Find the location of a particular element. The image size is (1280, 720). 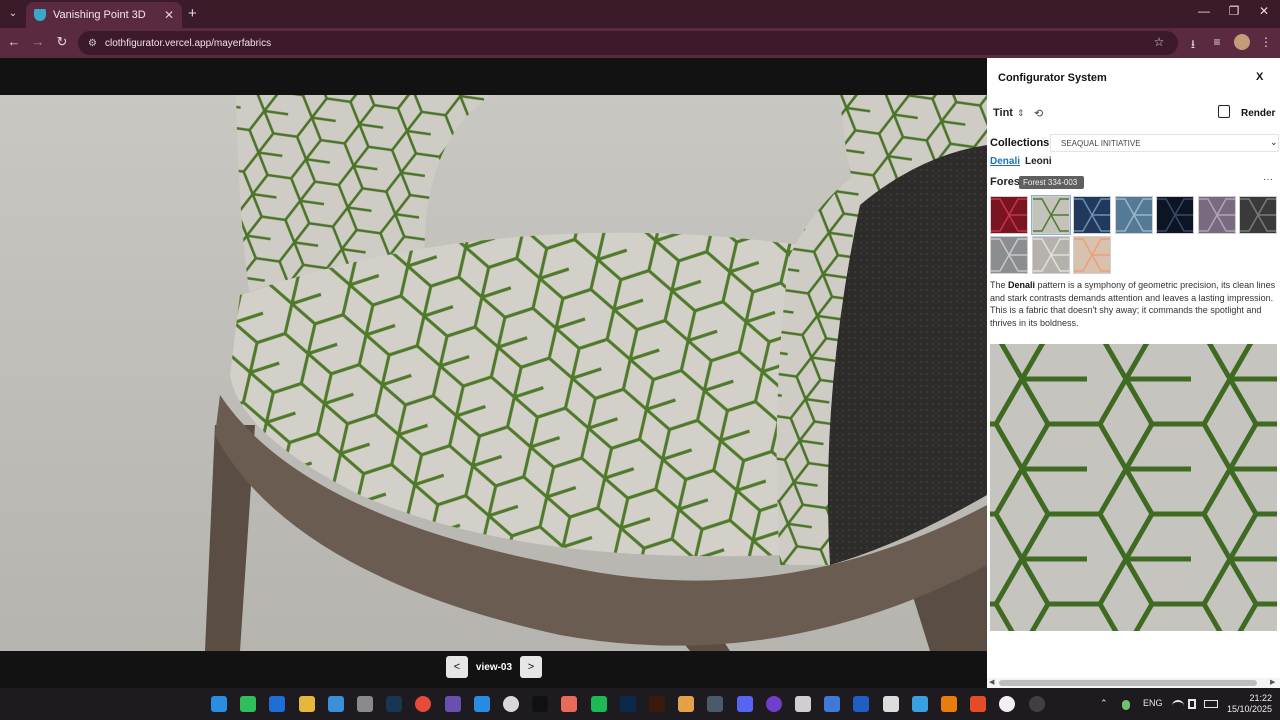

github-icon is located at coordinates (773, 704).